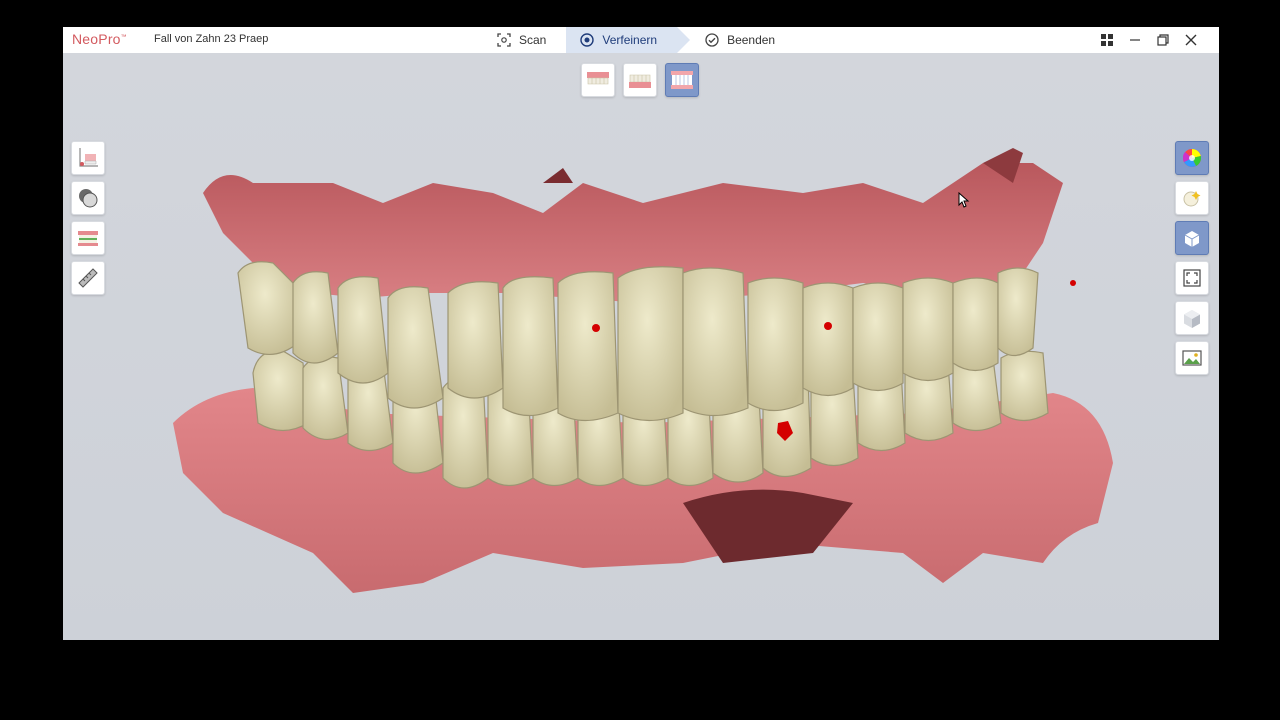 The image size is (1280, 720). I want to click on color-wheel-icon, so click(1192, 157).